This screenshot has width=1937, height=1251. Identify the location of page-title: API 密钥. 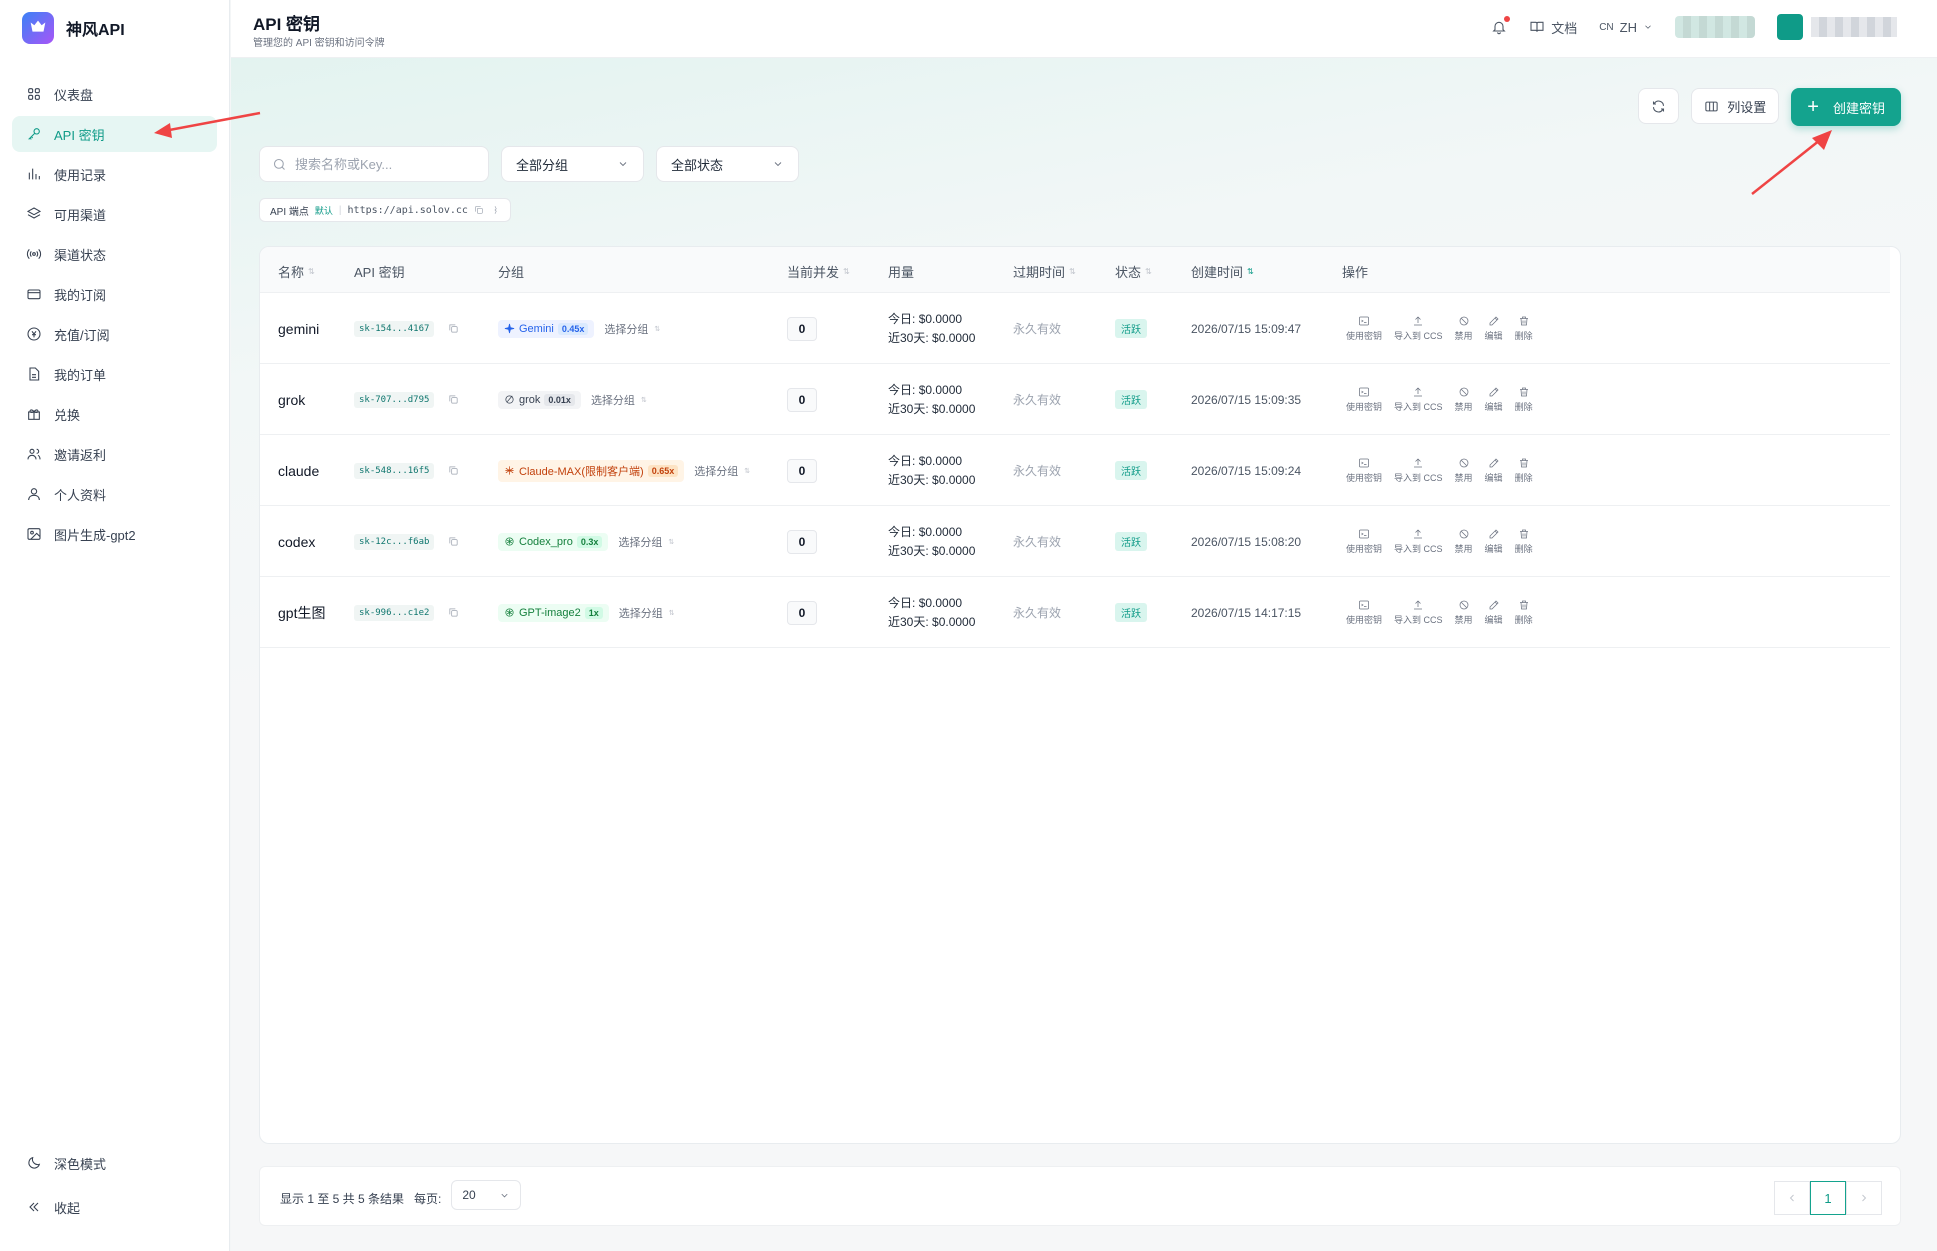
(287, 24).